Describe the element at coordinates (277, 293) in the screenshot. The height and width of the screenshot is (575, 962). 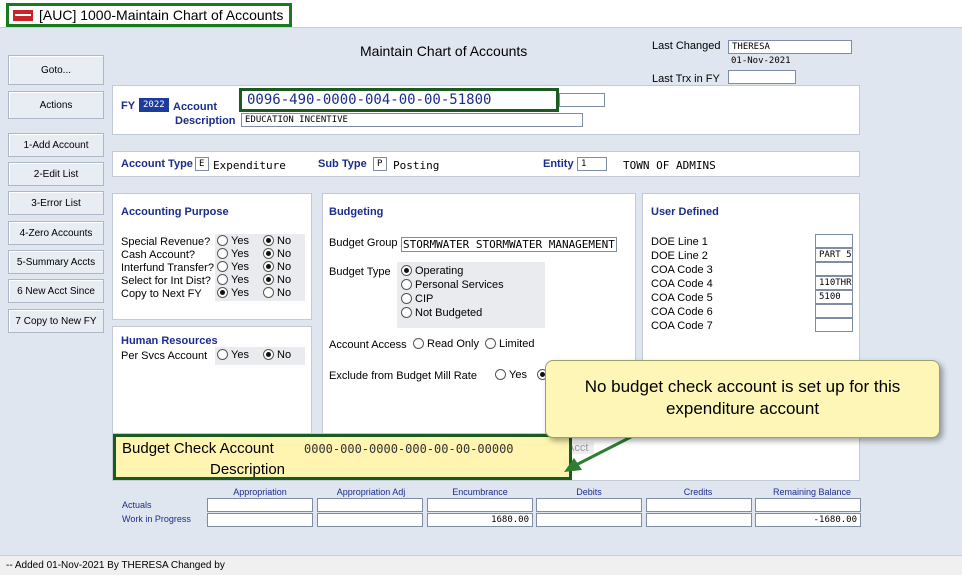
I see `copy-next-fy-no: No` at that location.